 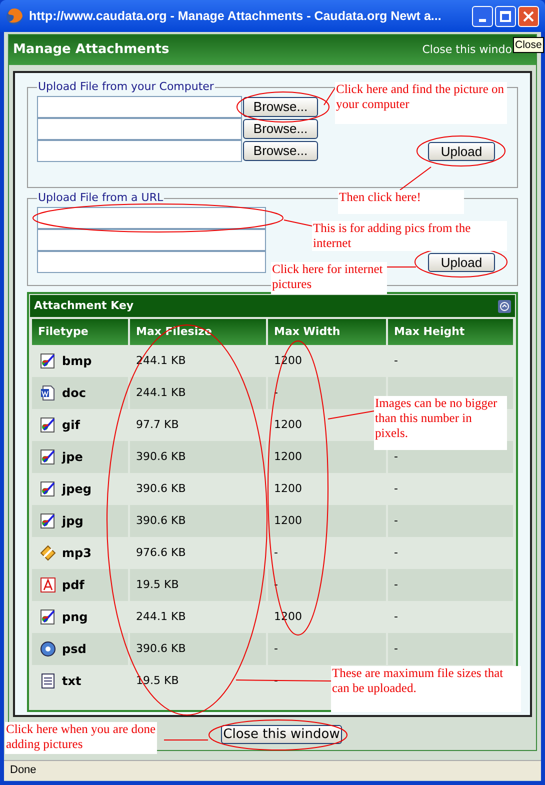 I want to click on annotation-note: Click here when you are done adding pictures, so click(x=81, y=738).